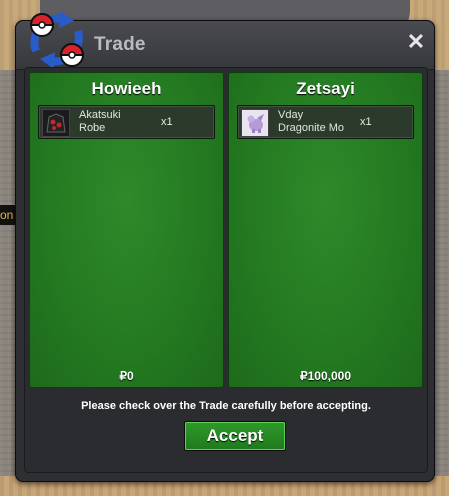 Image resolution: width=449 pixels, height=496 pixels. Describe the element at coordinates (126, 88) in the screenshot. I see `left-trader-name: Howieeh` at that location.